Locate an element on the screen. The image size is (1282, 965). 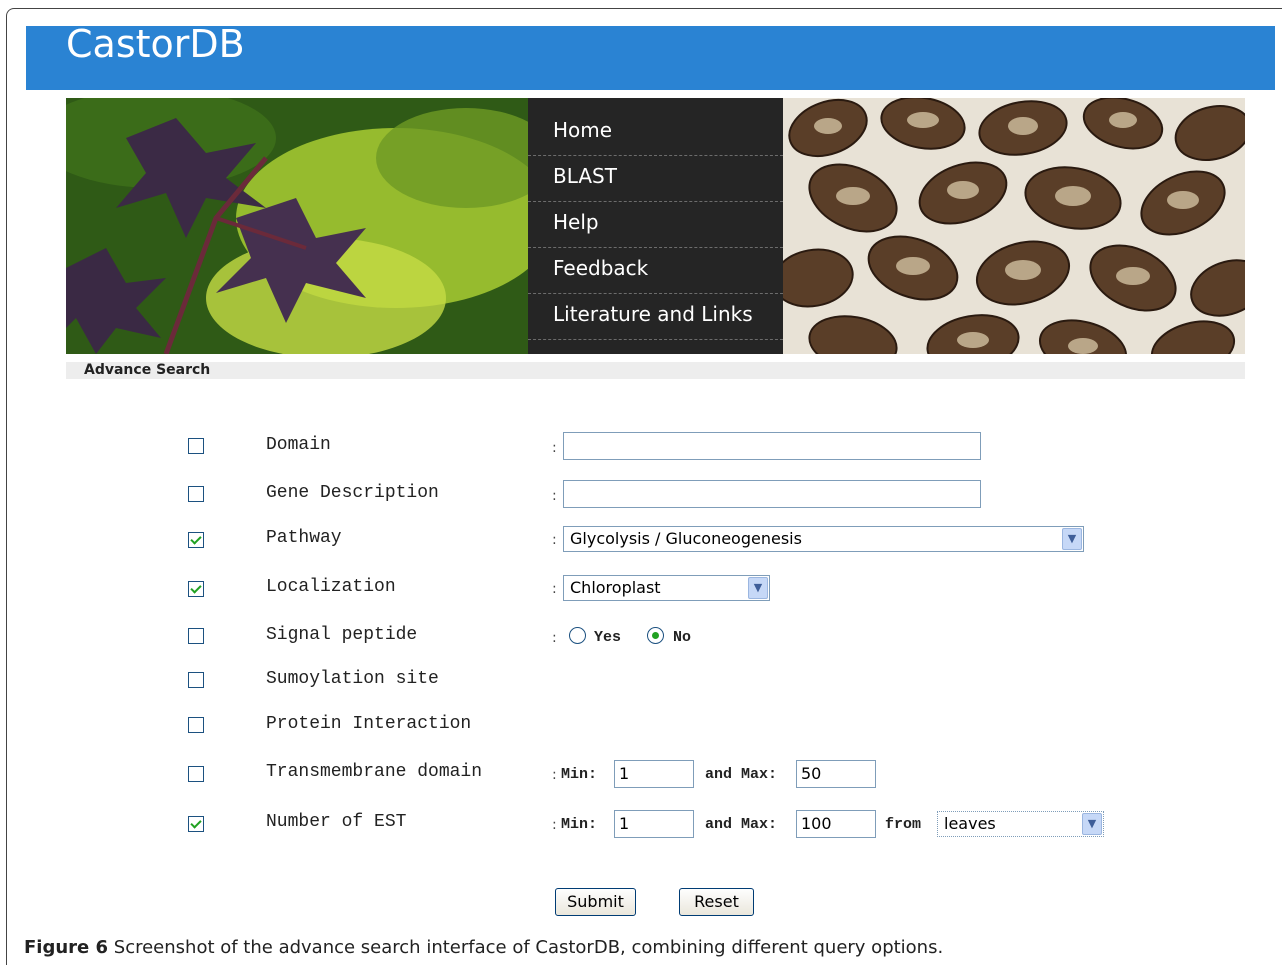
pathway-select-value: Glycolysis / Gluconeogenesis is located at coordinates (686, 538).